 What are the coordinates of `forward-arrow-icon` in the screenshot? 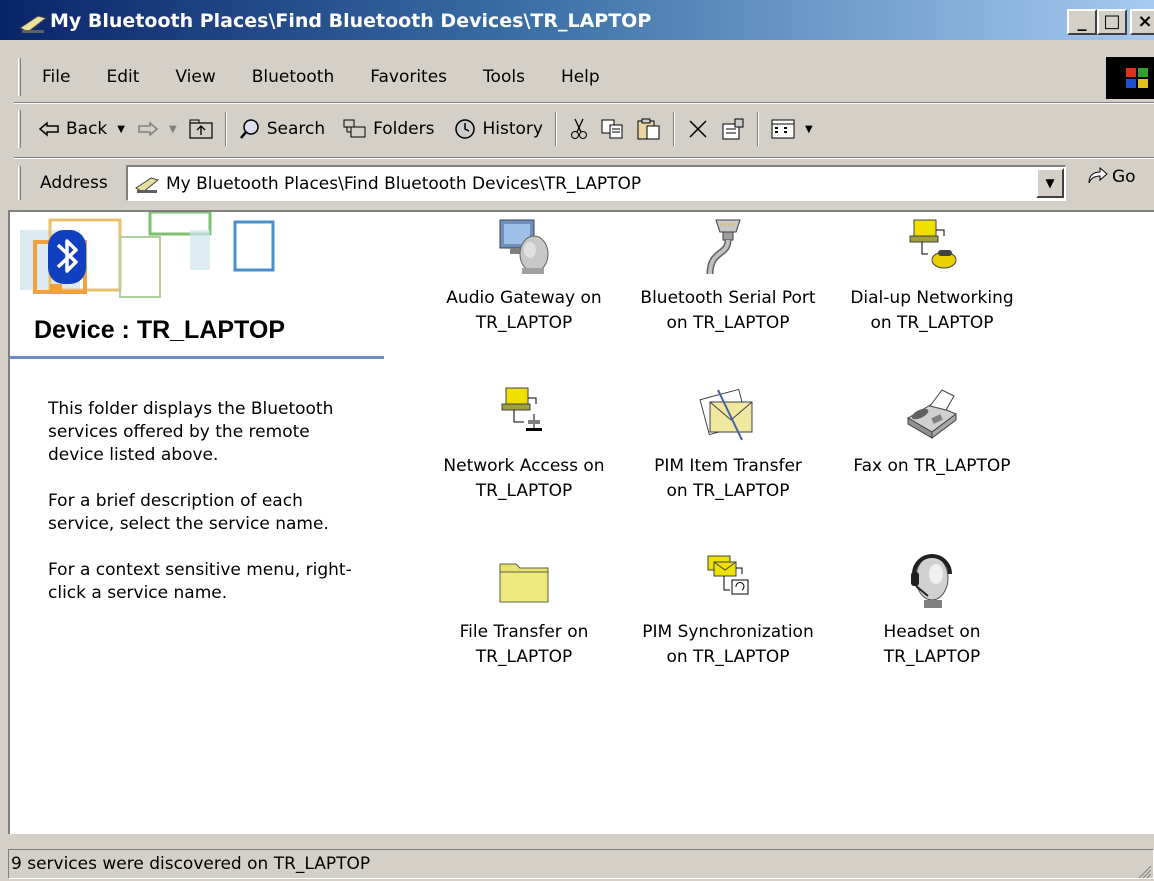 It's located at (148, 129).